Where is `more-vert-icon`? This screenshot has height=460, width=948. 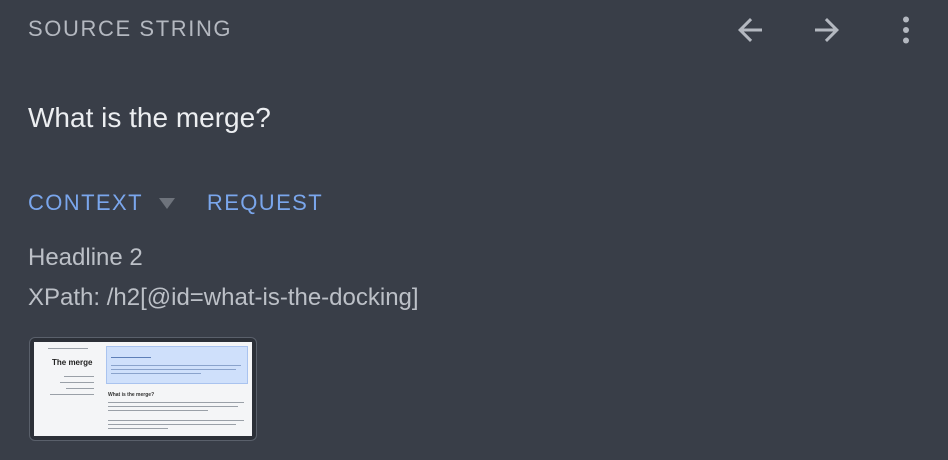
more-vert-icon is located at coordinates (906, 30).